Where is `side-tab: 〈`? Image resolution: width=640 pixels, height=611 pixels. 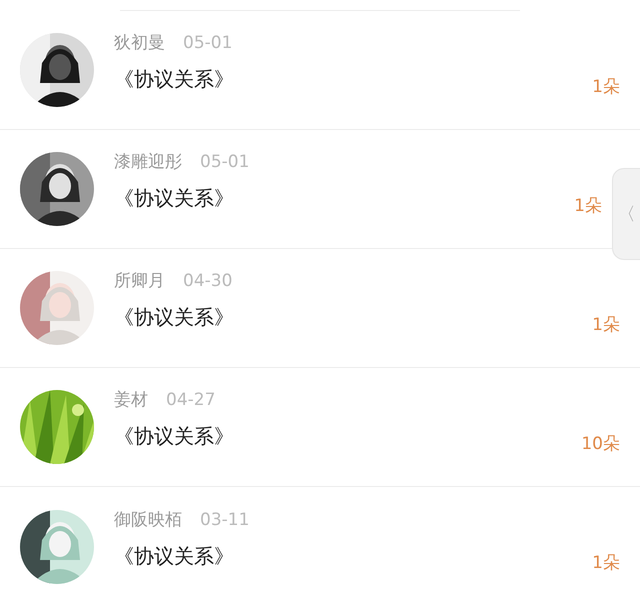
side-tab: 〈 is located at coordinates (626, 214).